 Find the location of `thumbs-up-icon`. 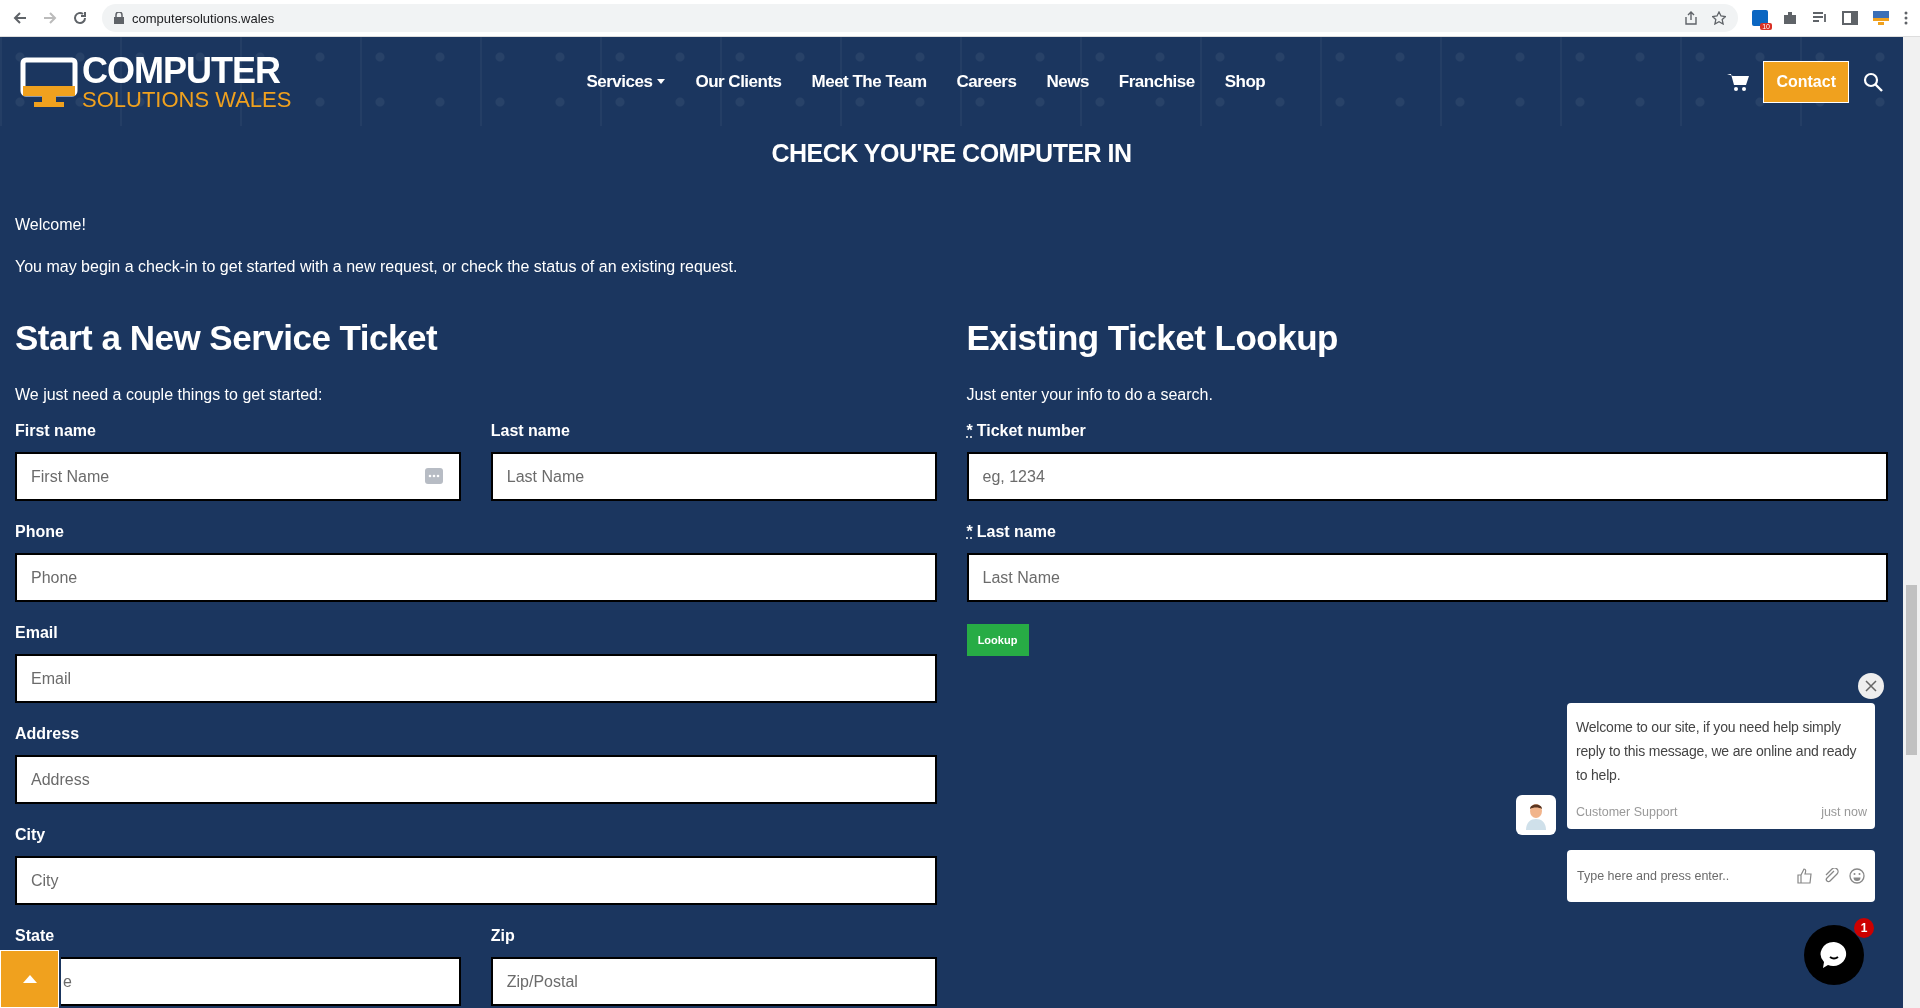

thumbs-up-icon is located at coordinates (1805, 876).